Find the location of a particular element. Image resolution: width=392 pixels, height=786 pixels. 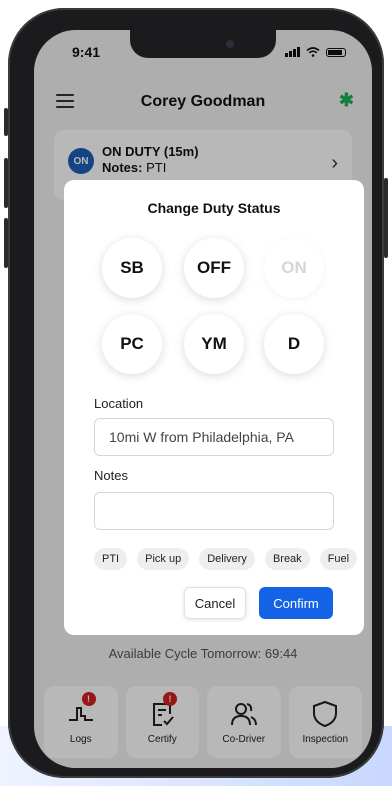

volume-up-button is located at coordinates (6, 183).